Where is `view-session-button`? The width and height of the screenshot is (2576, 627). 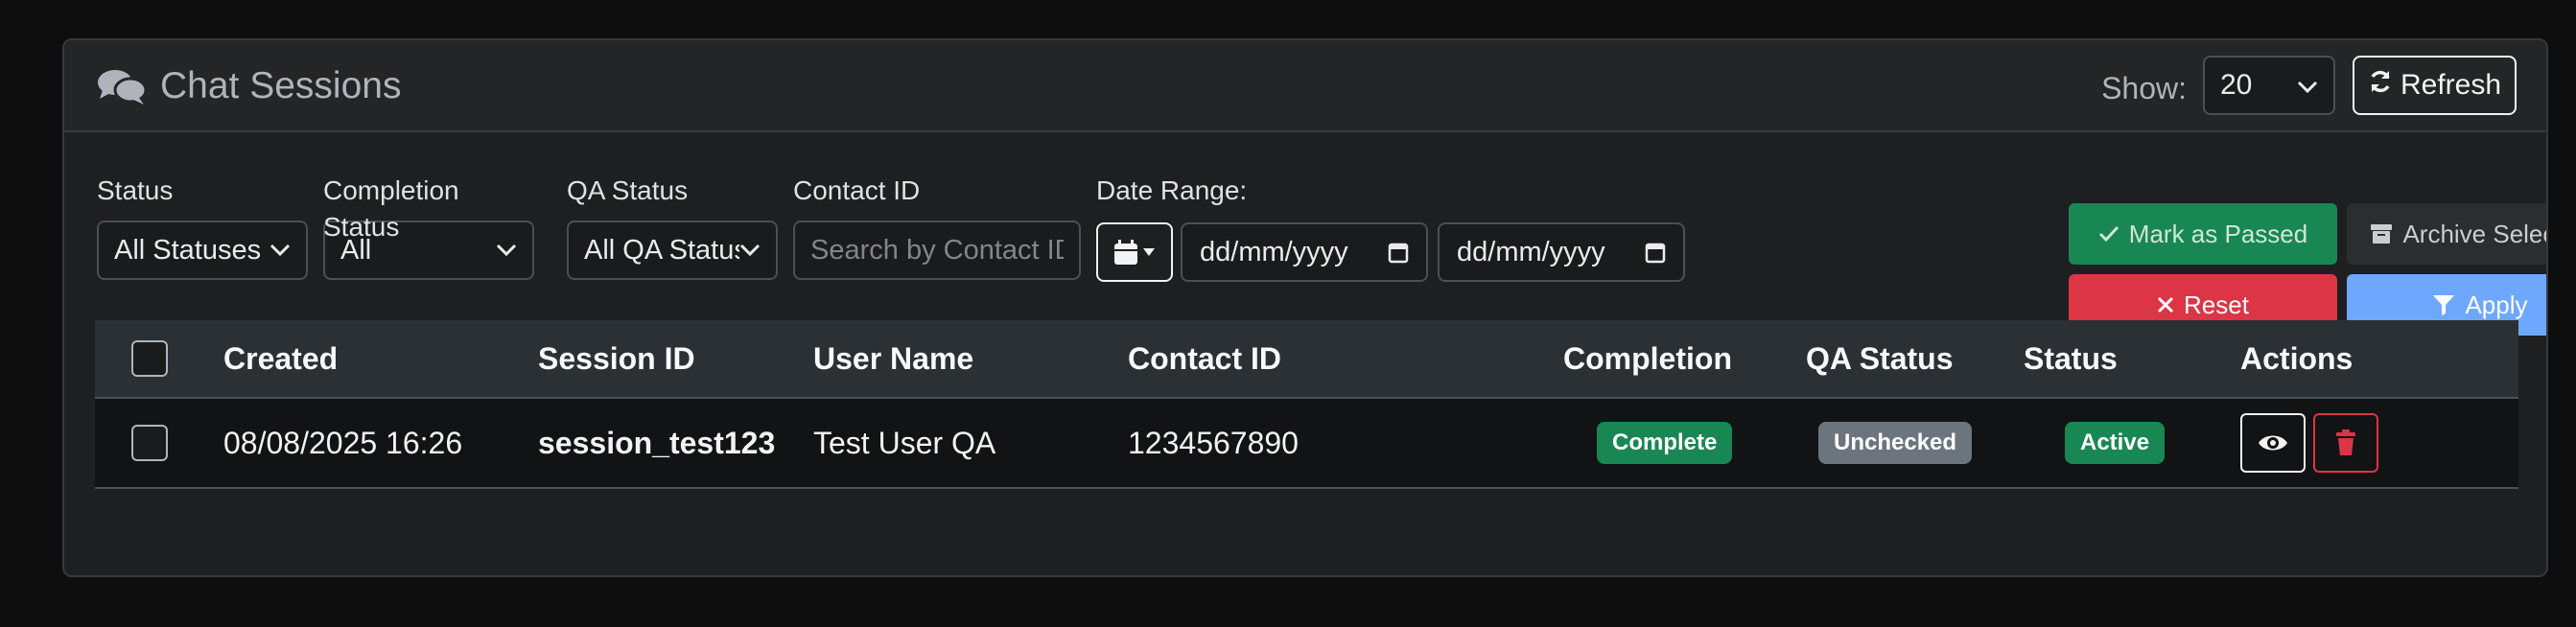 view-session-button is located at coordinates (2273, 443).